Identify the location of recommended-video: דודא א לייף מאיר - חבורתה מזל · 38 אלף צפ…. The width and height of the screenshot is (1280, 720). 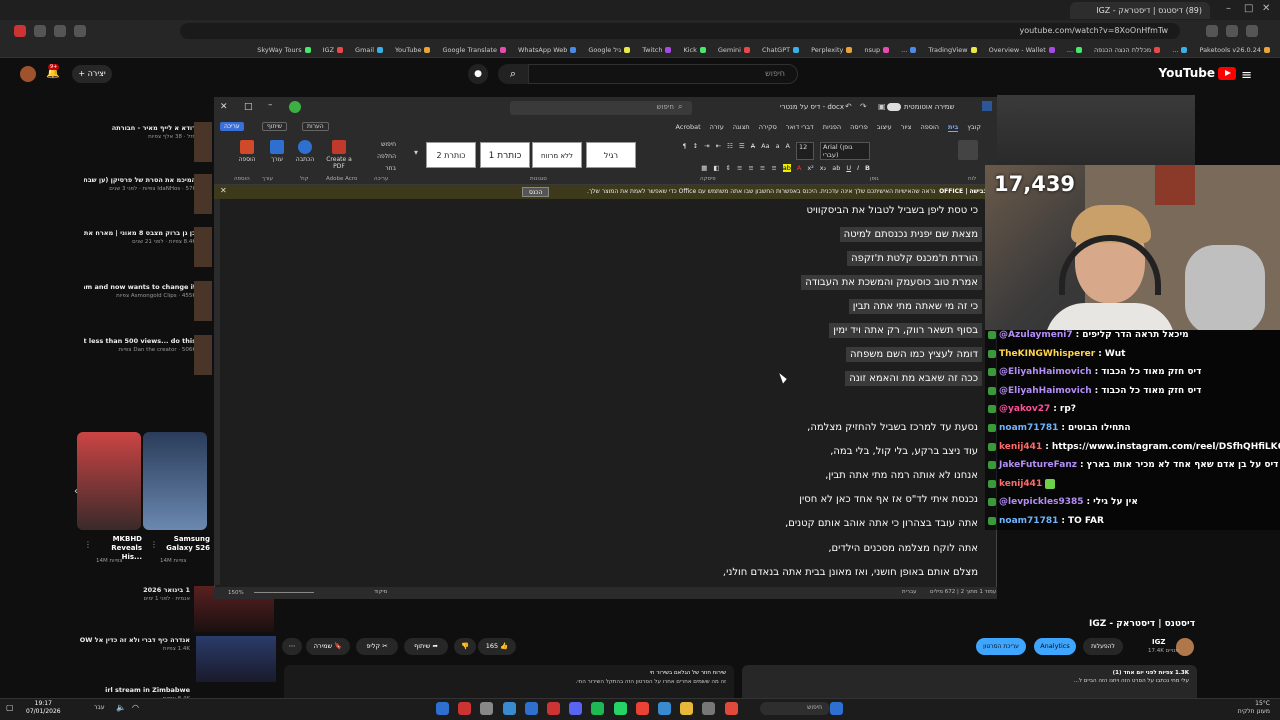
(140, 132).